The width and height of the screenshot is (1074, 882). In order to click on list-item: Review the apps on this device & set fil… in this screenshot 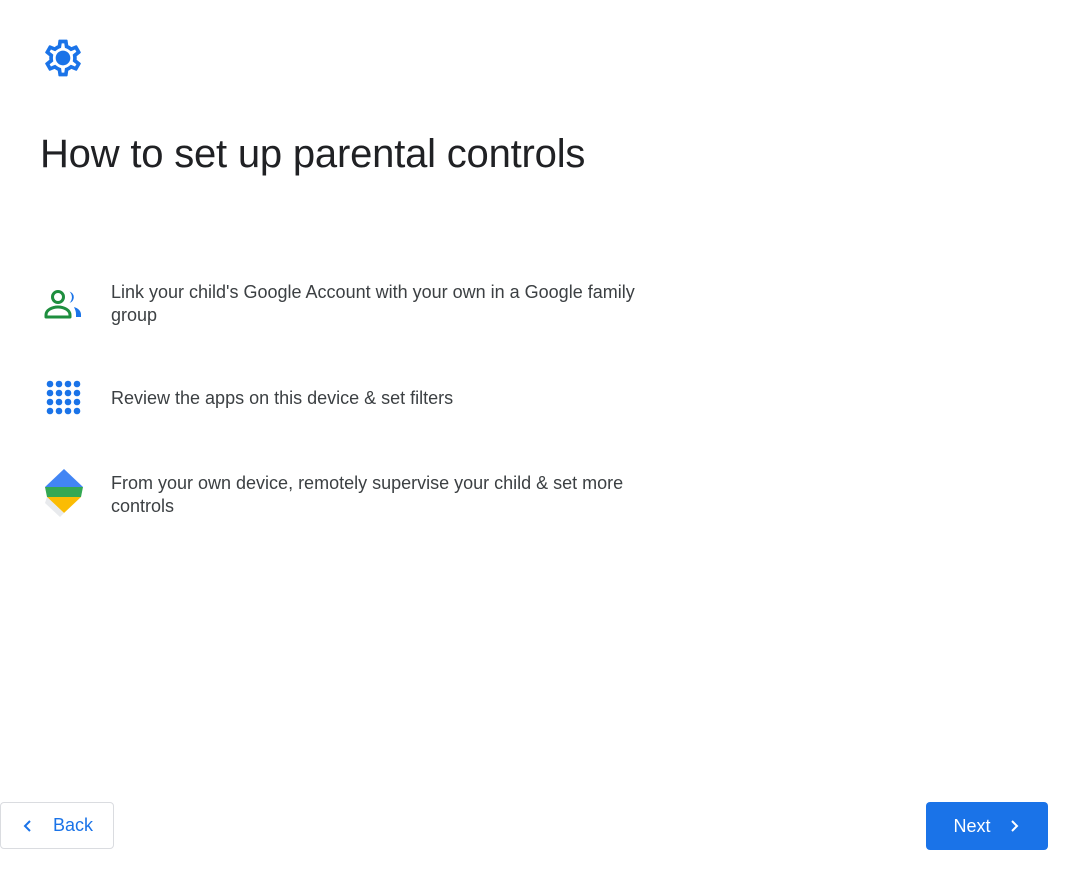, I will do `click(340, 398)`.